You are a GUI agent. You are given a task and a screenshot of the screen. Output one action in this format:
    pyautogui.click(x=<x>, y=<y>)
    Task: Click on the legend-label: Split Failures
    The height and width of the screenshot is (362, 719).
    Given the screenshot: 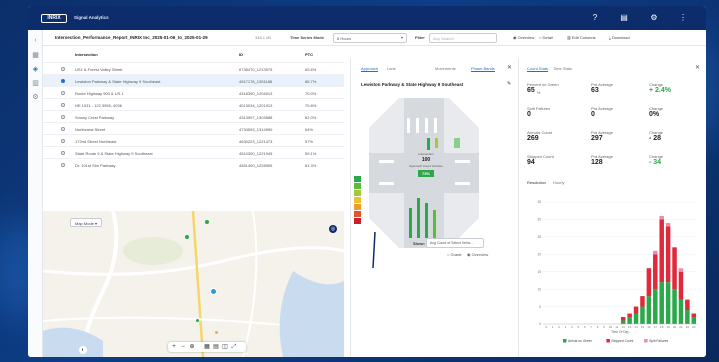 What is the action you would take?
    pyautogui.click(x=658, y=341)
    